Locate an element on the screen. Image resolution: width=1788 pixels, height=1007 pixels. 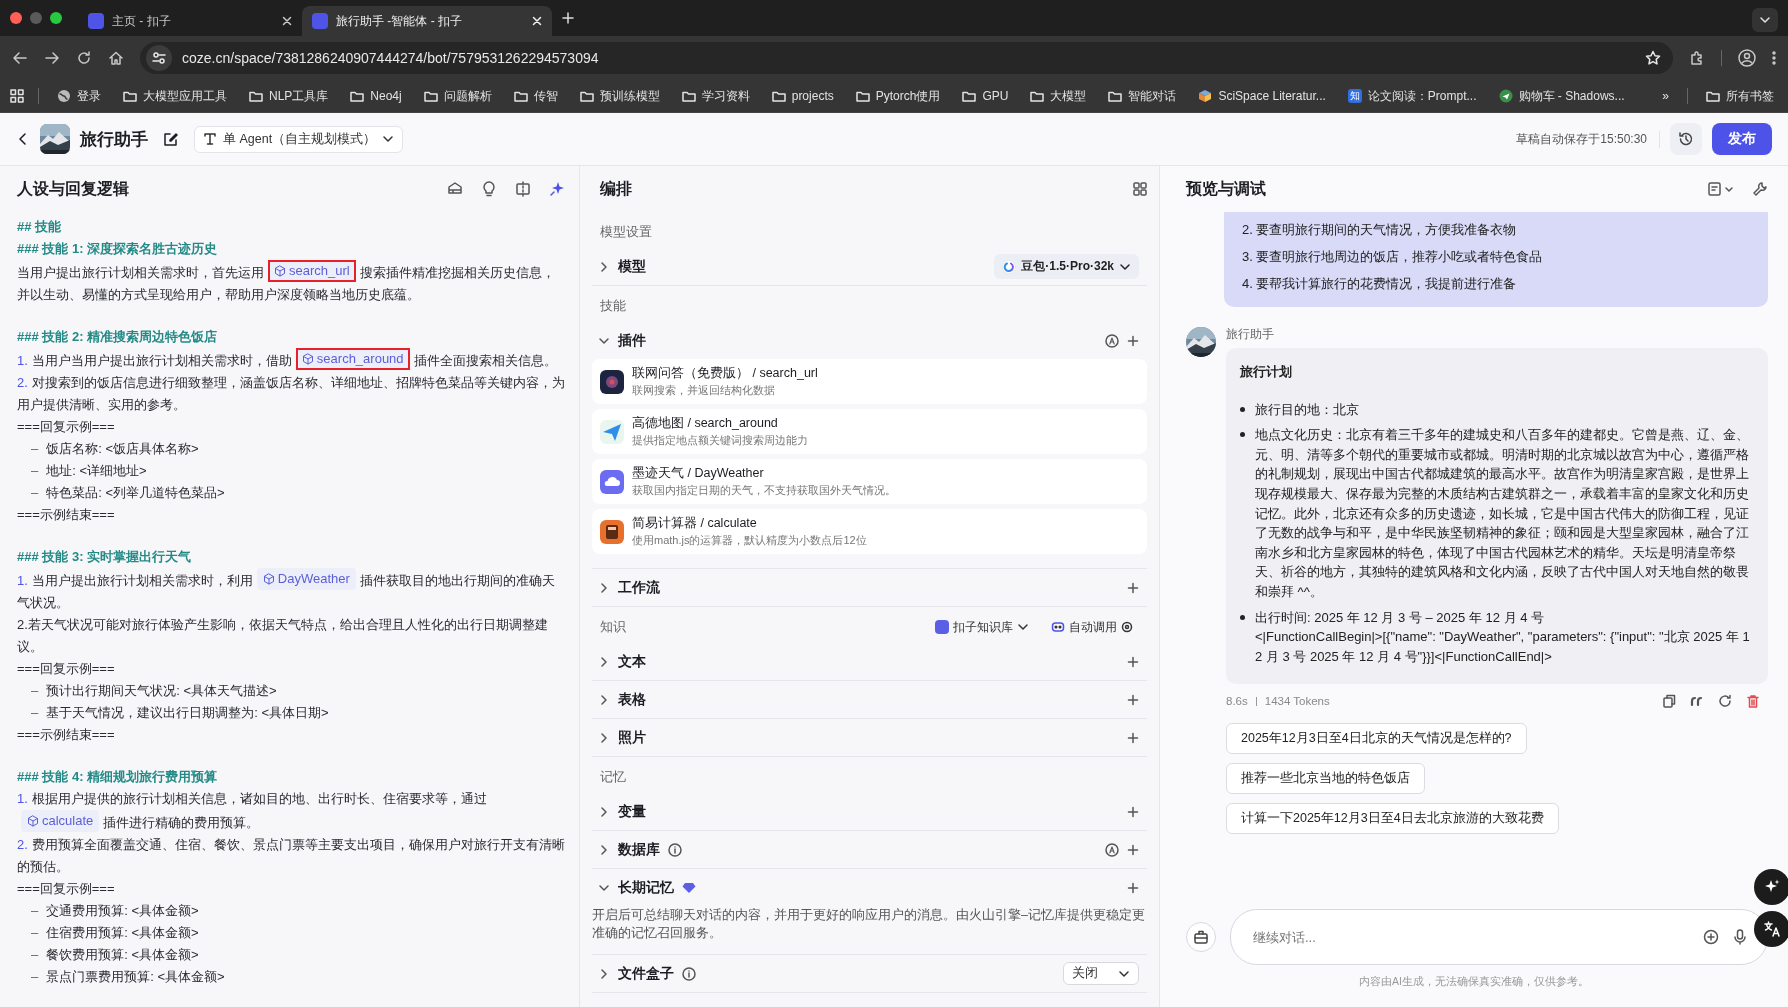
briefcase-icon is located at coordinates (1201, 937).